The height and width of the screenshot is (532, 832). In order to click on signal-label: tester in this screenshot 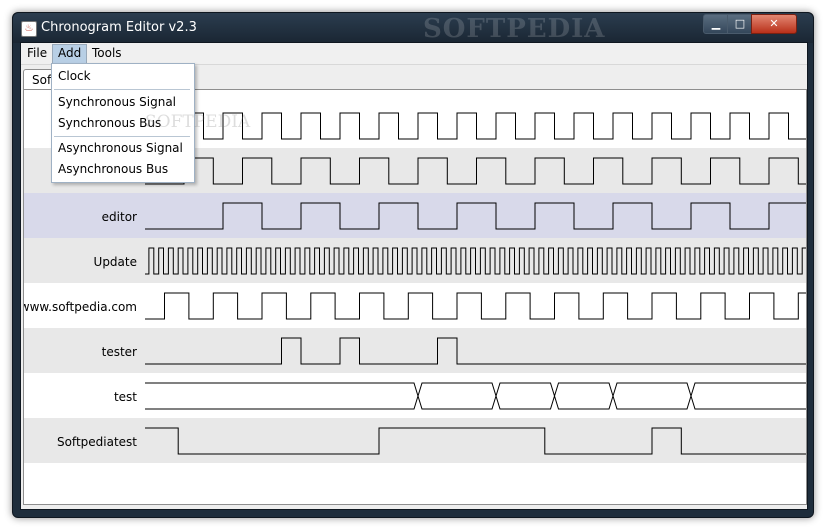, I will do `click(119, 352)`.